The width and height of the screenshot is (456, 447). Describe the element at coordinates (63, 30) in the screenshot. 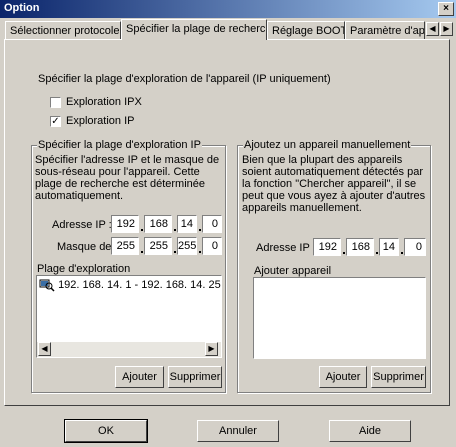

I see `tab-select-protocol: Sélectionner protocole` at that location.